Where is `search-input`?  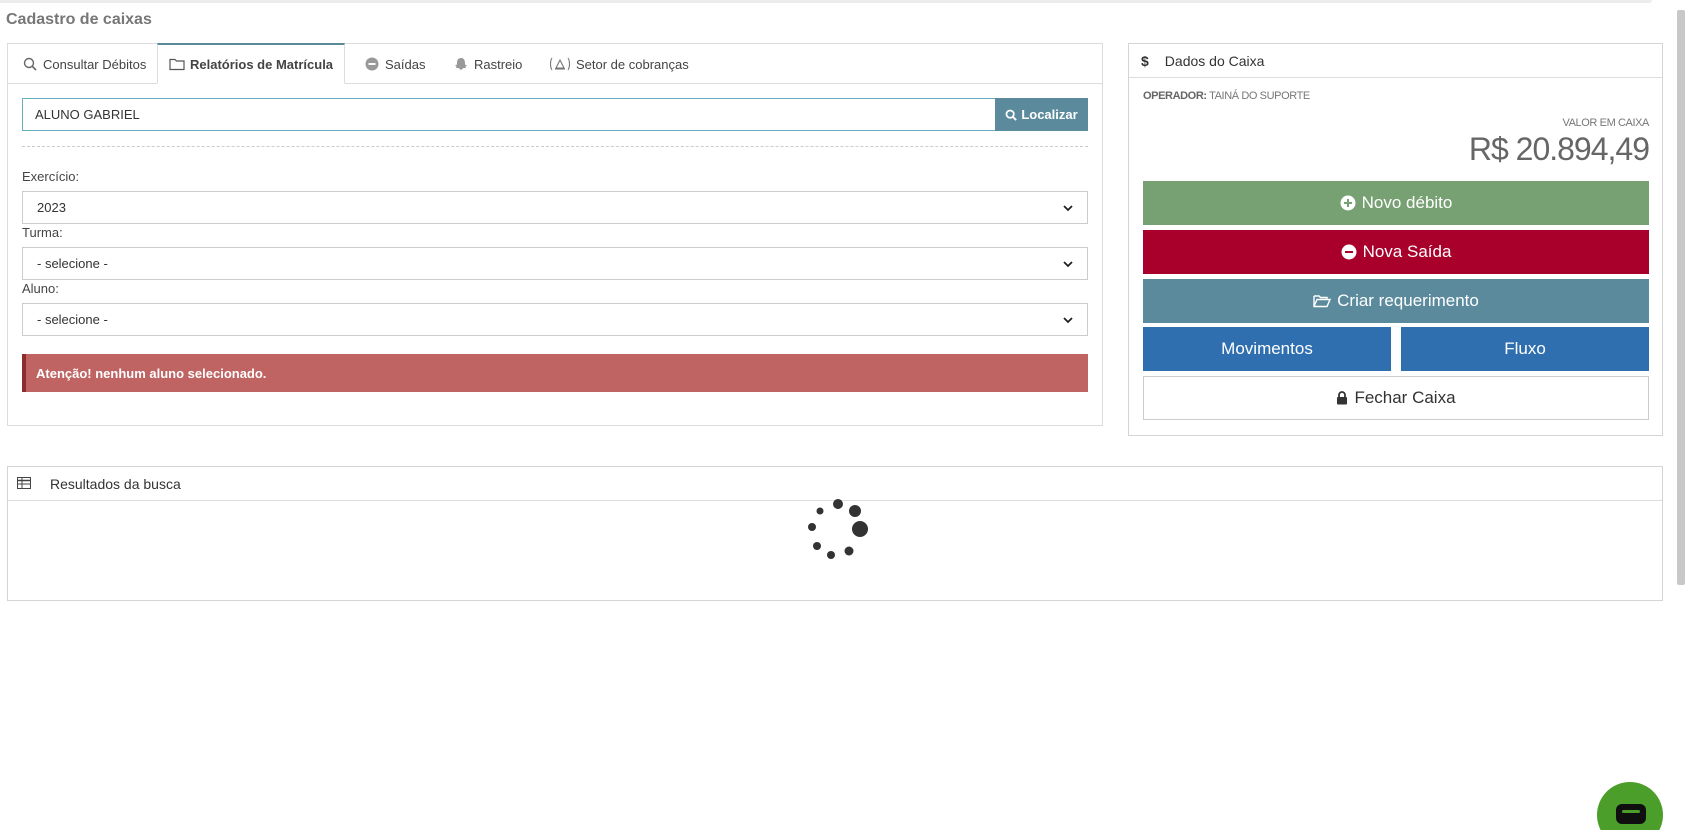
search-input is located at coordinates (508, 114).